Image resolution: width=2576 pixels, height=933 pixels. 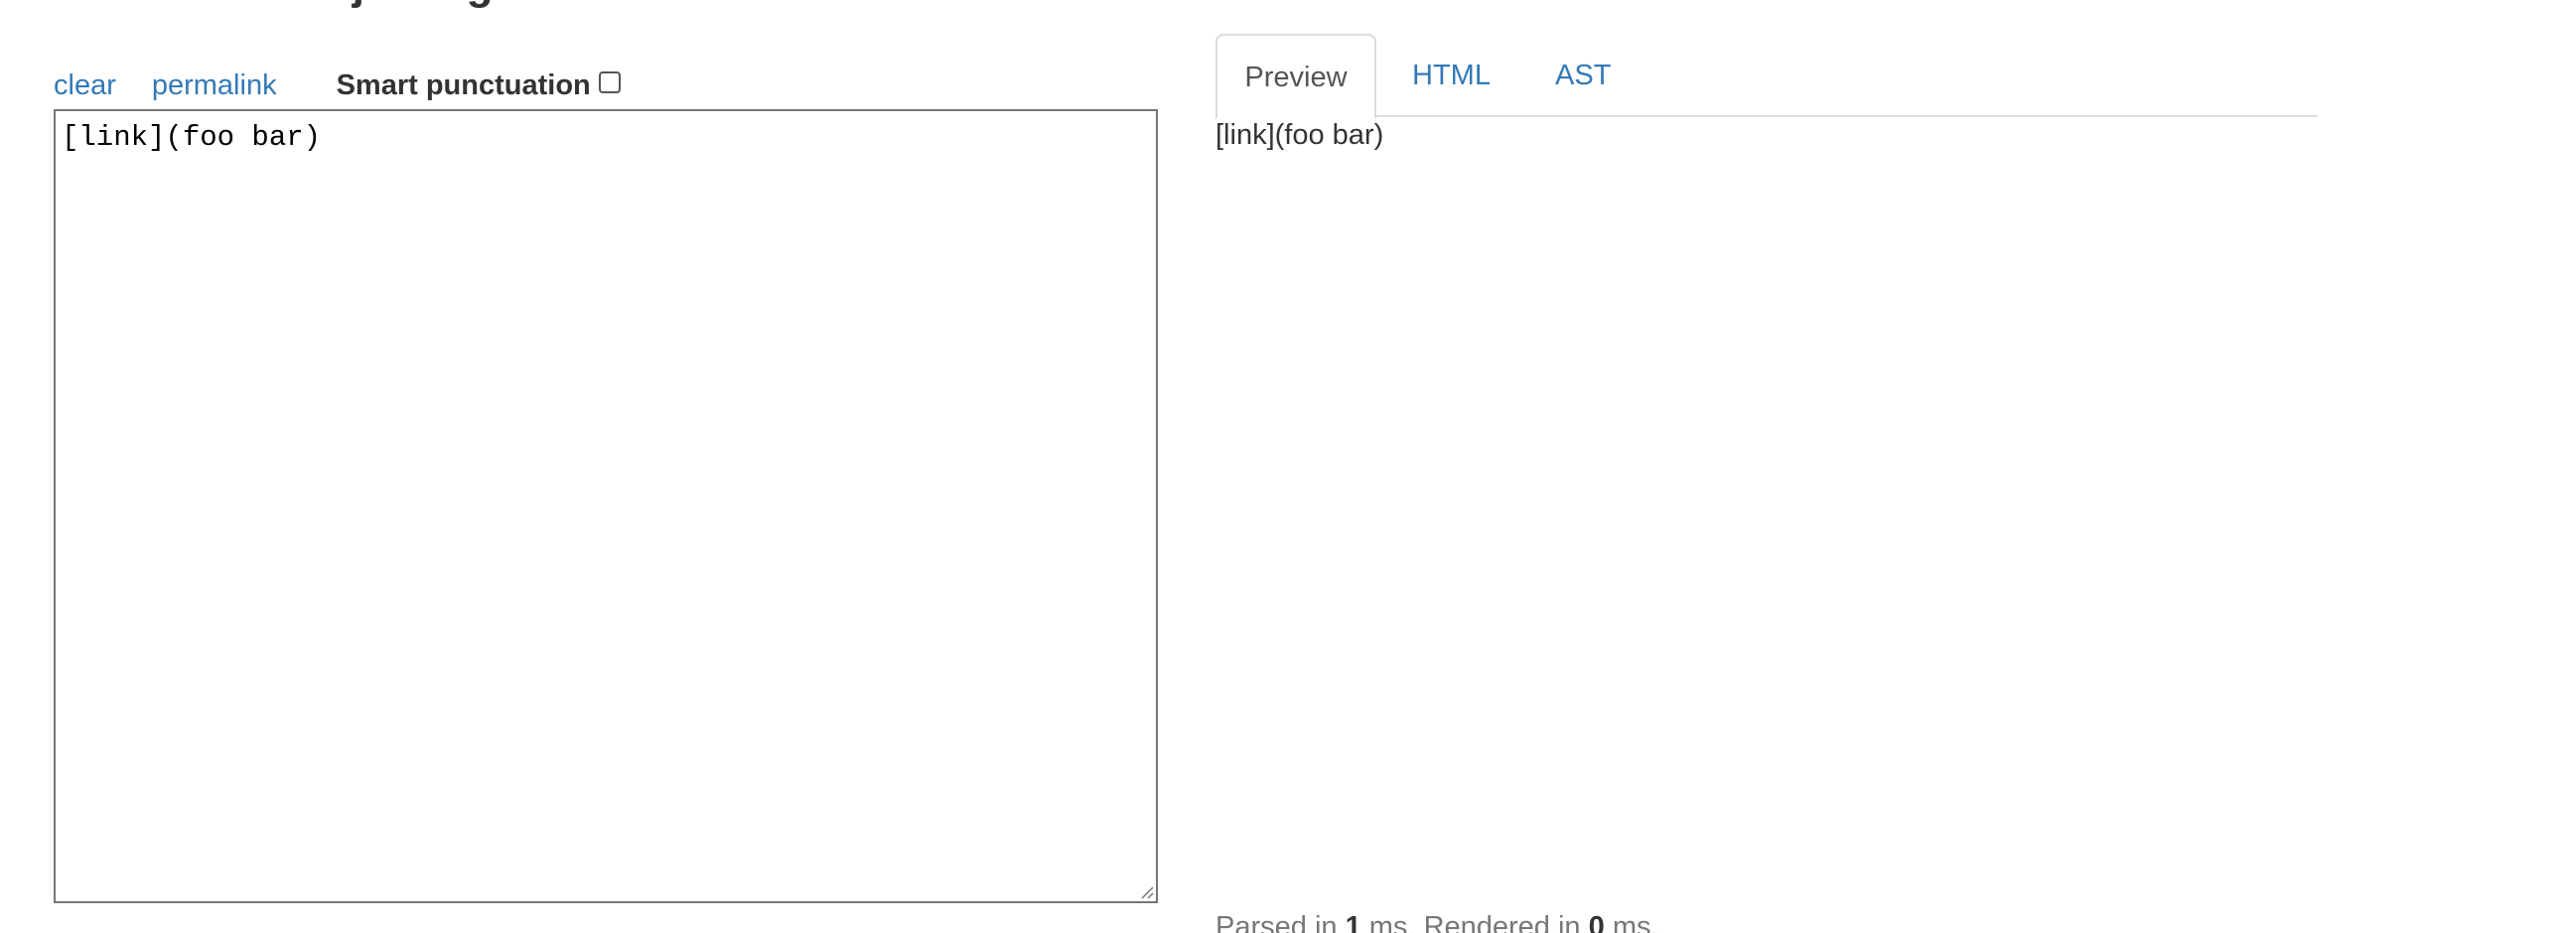 I want to click on parsed-ms: 1, so click(x=1353, y=922).